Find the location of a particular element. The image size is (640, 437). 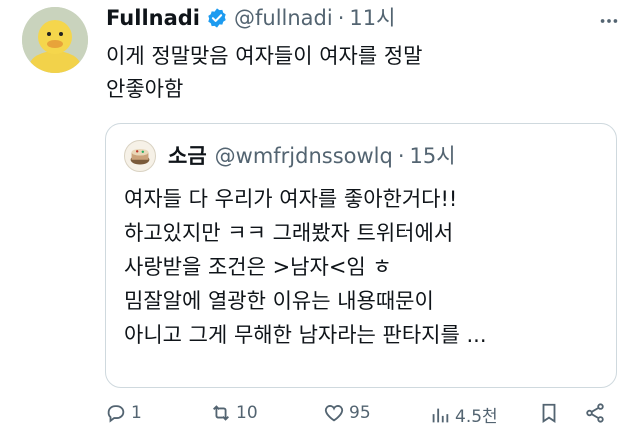

quoted-post-header: 소금 @wmfrjdnssowlq · 15시 is located at coordinates (290, 156).